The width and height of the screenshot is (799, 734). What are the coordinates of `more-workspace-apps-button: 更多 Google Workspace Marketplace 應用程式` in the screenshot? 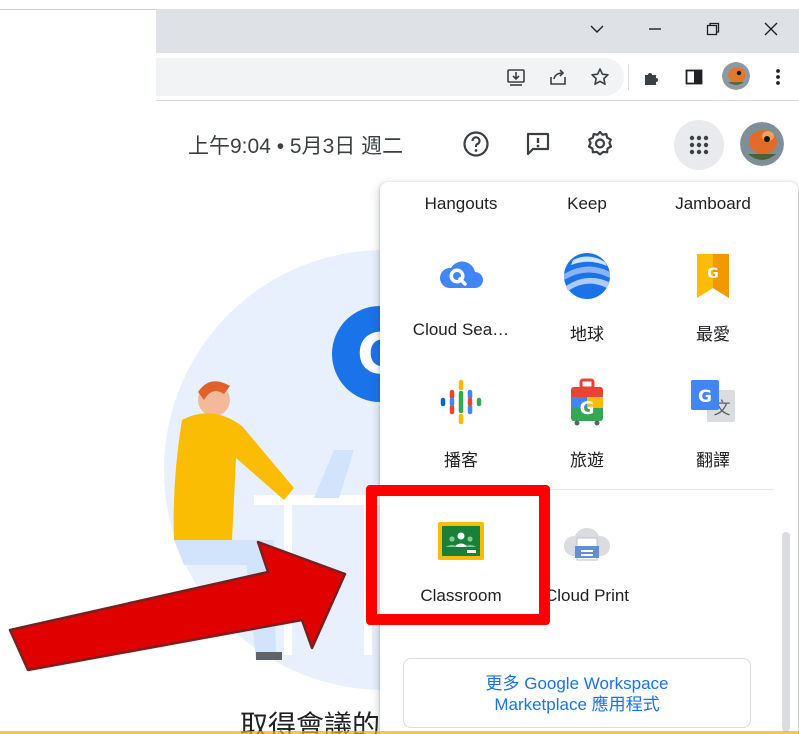 It's located at (577, 693).